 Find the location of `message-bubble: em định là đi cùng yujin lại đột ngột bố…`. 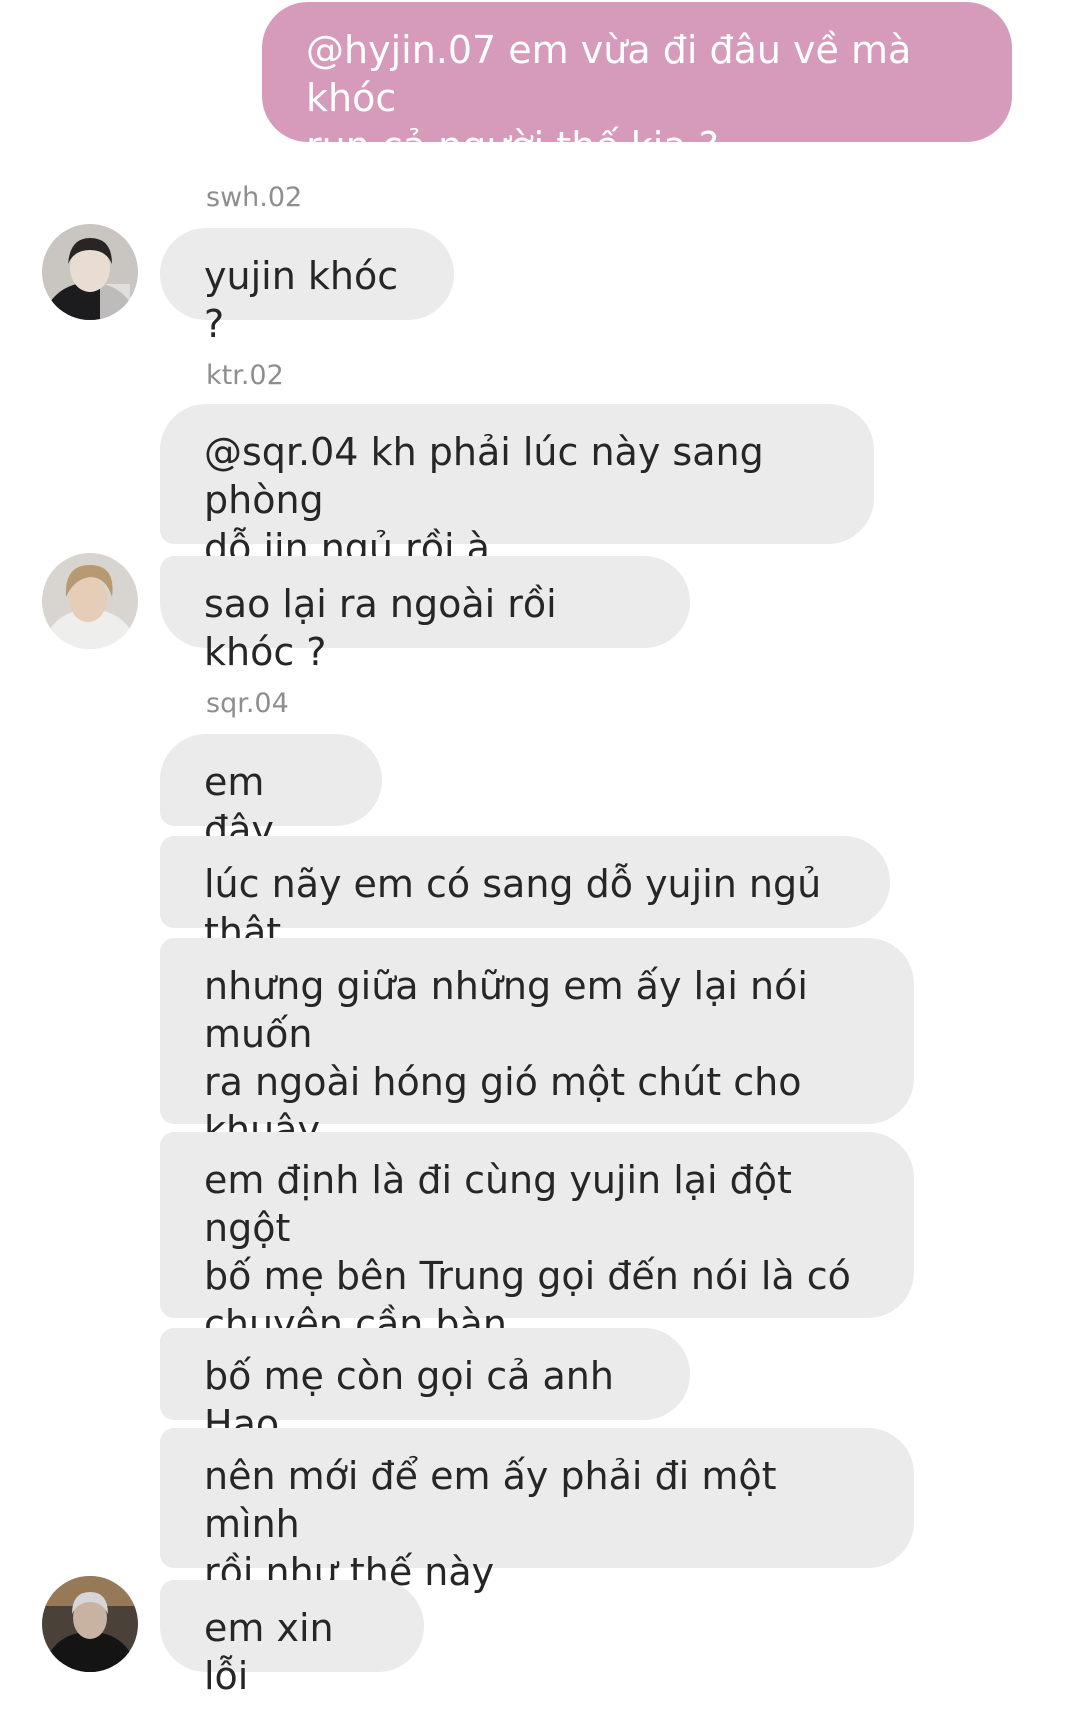

message-bubble: em định là đi cùng yujin lại đột ngột bố… is located at coordinates (537, 1239).